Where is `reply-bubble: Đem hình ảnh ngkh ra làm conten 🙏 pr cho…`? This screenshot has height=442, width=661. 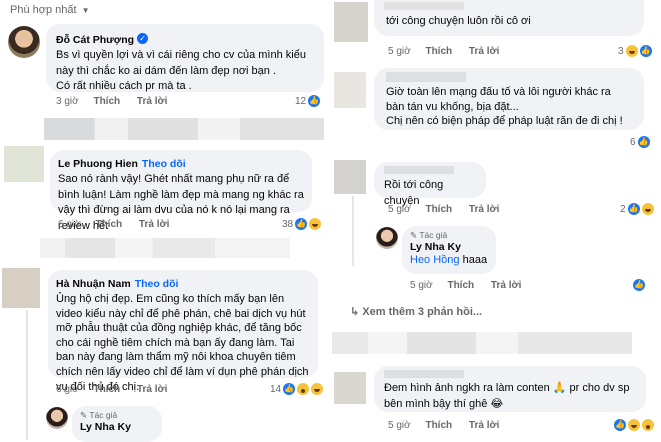 reply-bubble: Đem hình ảnh ngkh ra làm conten 🙏 pr cho… is located at coordinates (510, 389).